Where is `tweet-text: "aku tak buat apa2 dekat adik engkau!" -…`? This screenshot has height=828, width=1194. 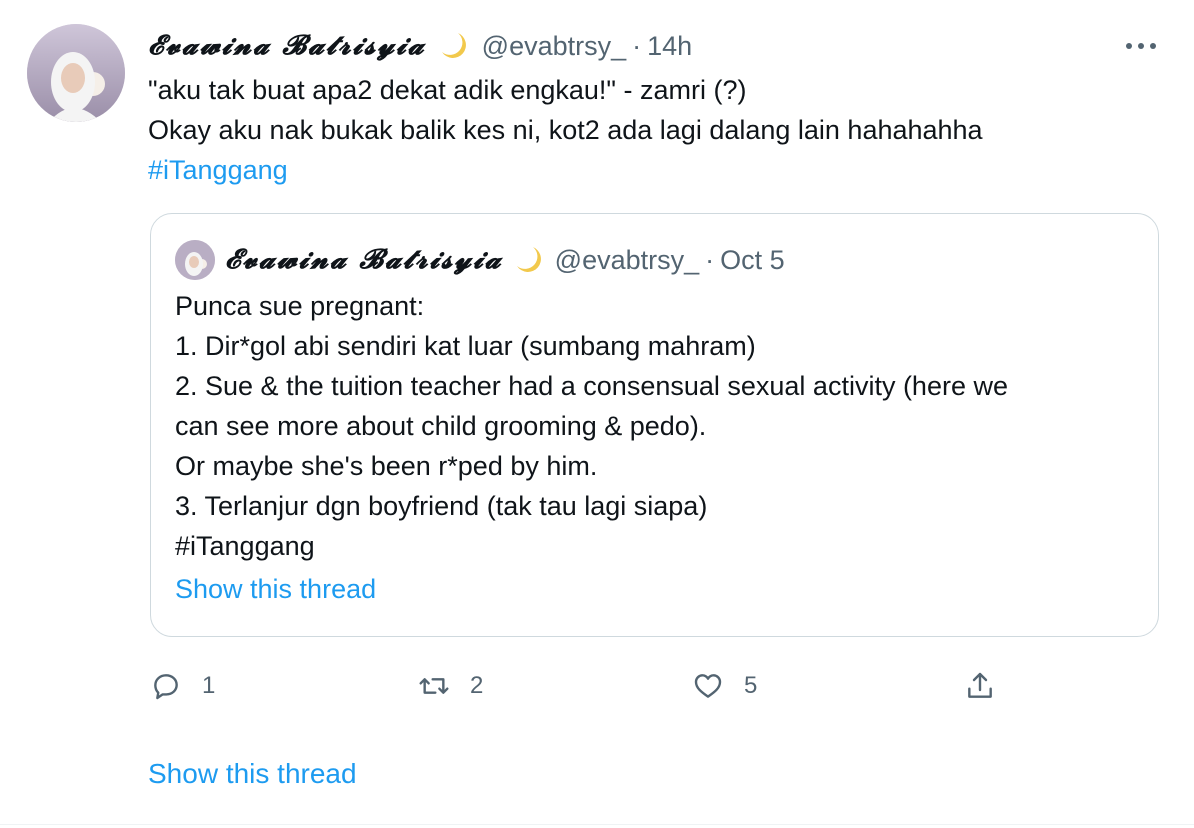
tweet-text: "aku tak buat apa2 dekat adik engkau!" -… is located at coordinates (565, 130).